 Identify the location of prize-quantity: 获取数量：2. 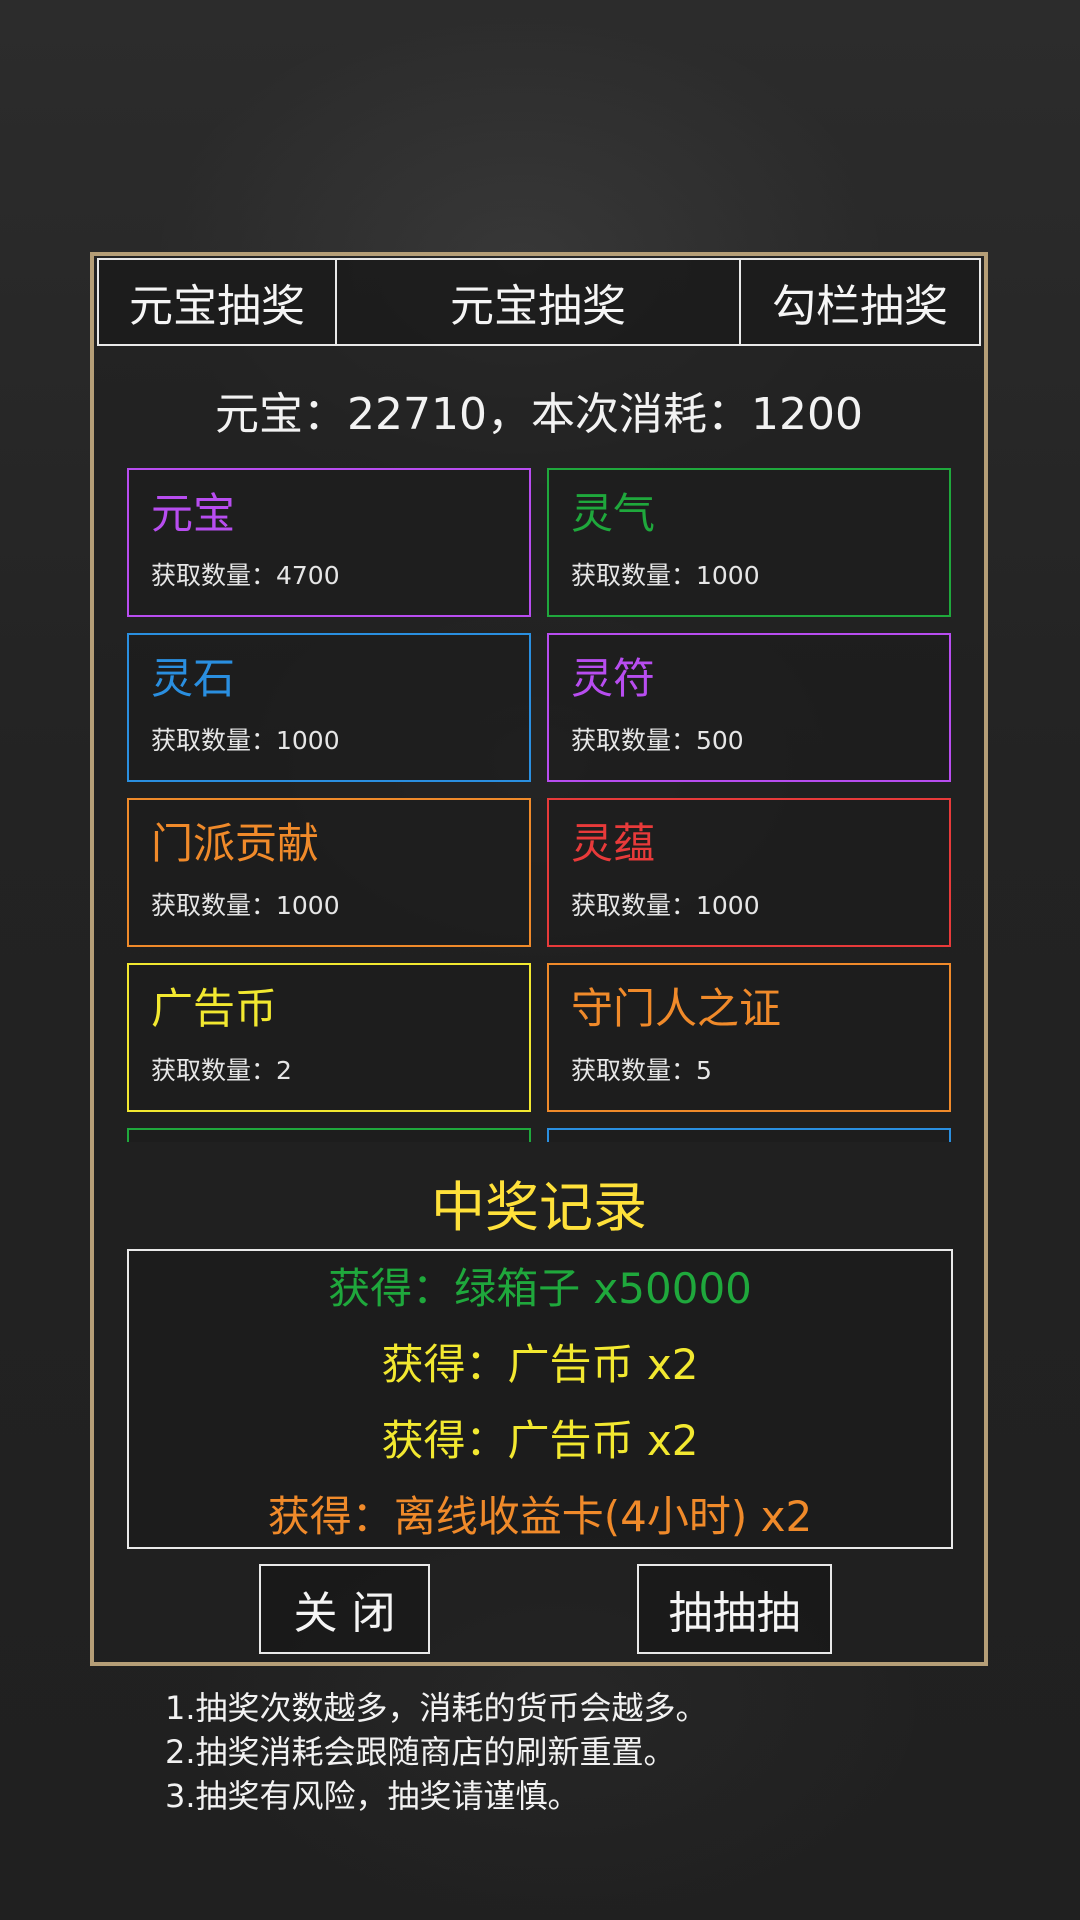
(221, 1070).